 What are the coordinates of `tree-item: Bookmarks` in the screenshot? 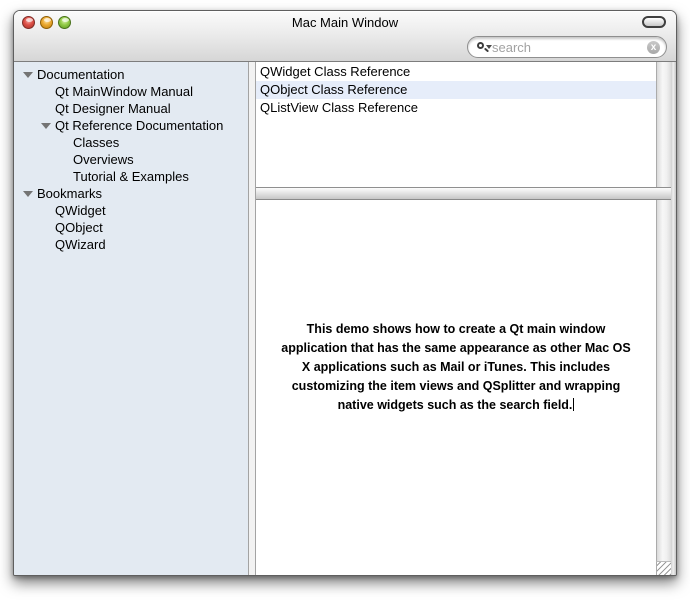 It's located at (131, 193).